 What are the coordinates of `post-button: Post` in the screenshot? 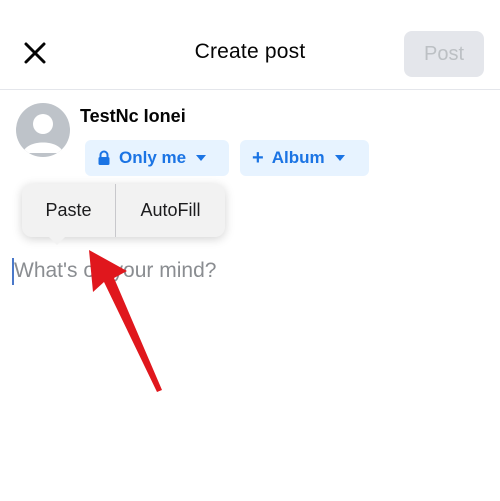 It's located at (444, 54).